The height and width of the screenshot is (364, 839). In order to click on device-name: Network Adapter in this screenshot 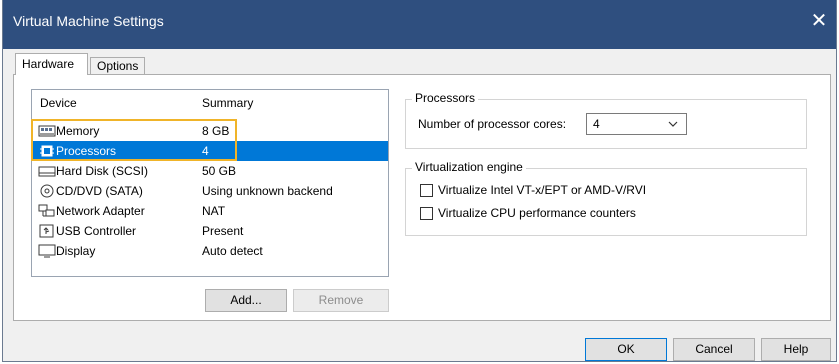, I will do `click(100, 211)`.